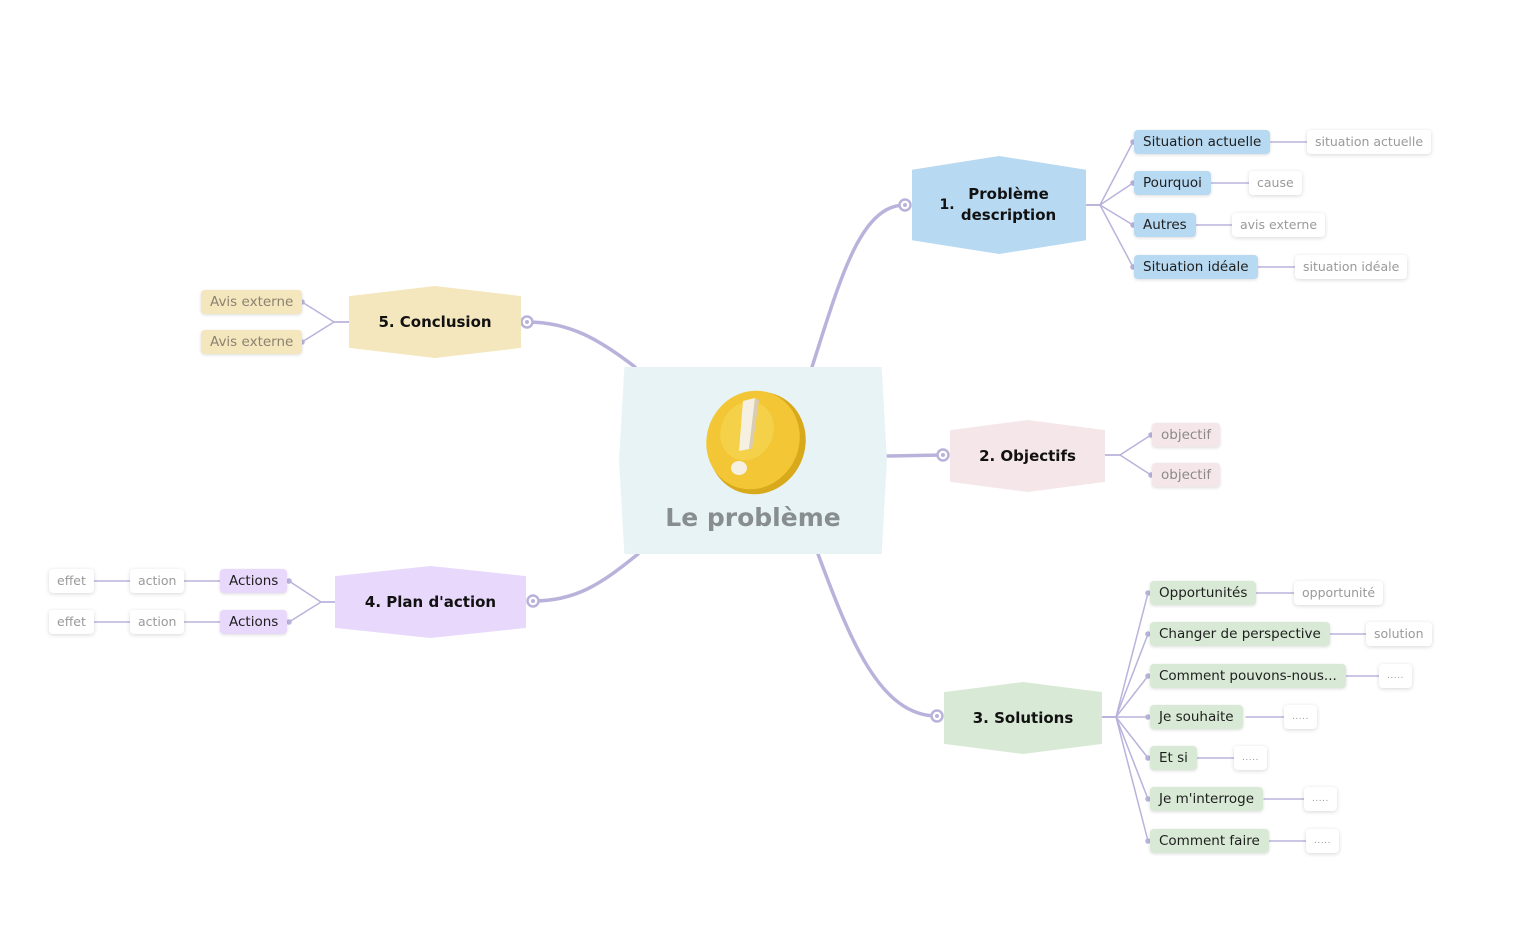  I want to click on link-root-b5, so click(581, 344).